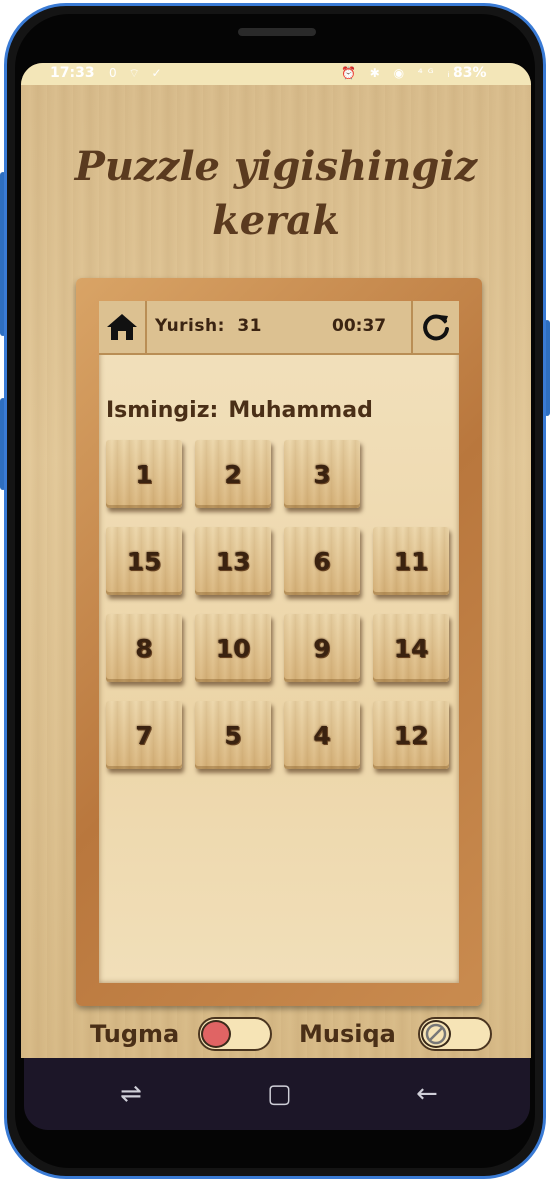 The width and height of the screenshot is (550, 1181). I want to click on puzzle-tile: 2, so click(233, 474).